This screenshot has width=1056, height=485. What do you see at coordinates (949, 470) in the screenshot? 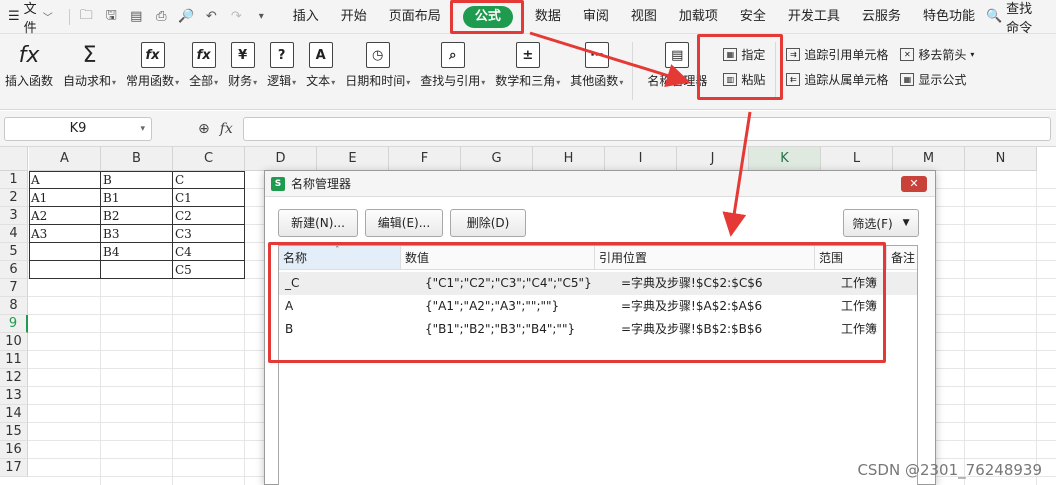
I see `watermark: CSDN @2301_76248939` at bounding box center [949, 470].